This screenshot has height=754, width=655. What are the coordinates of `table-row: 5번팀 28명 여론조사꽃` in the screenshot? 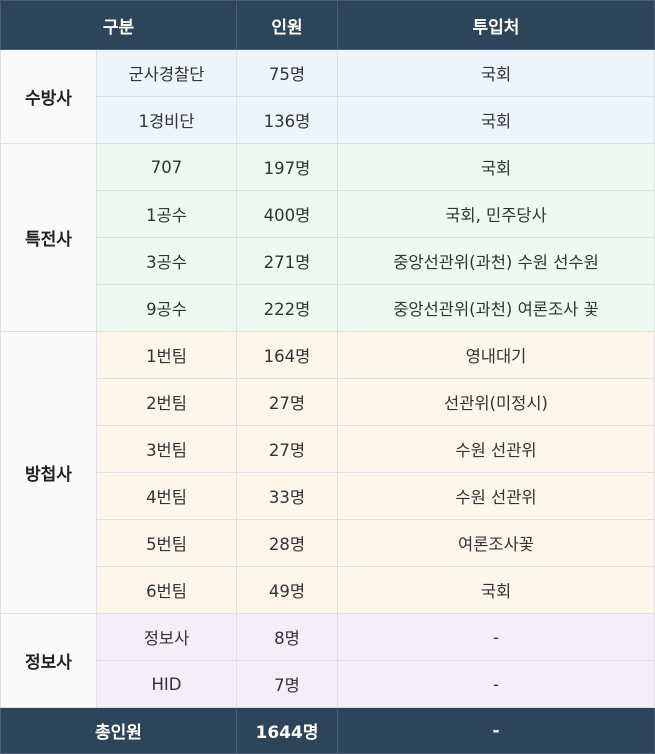 It's located at (328, 543).